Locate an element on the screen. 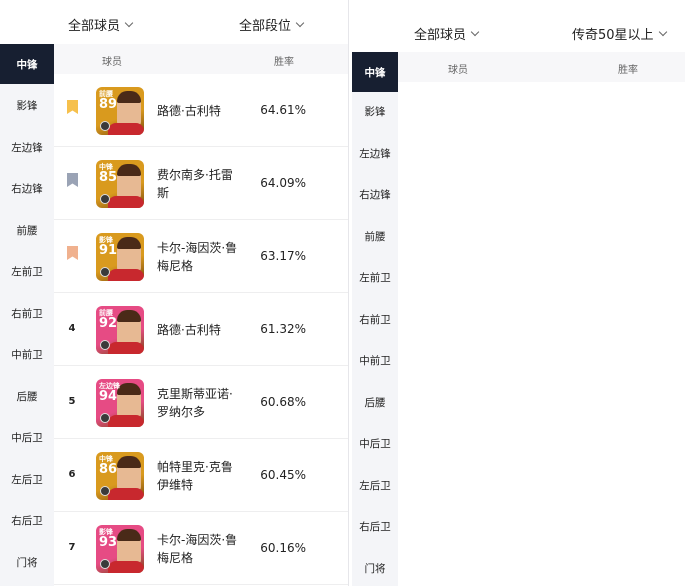 The height and width of the screenshot is (586, 685). player-name: 克里斯蒂亚诺· 罗纳尔多 is located at coordinates (203, 403).